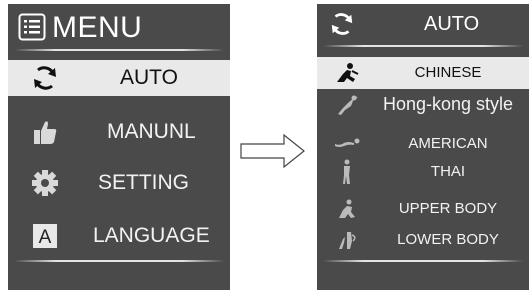 The image size is (529, 294). I want to click on lying-figure-icon, so click(347, 144).